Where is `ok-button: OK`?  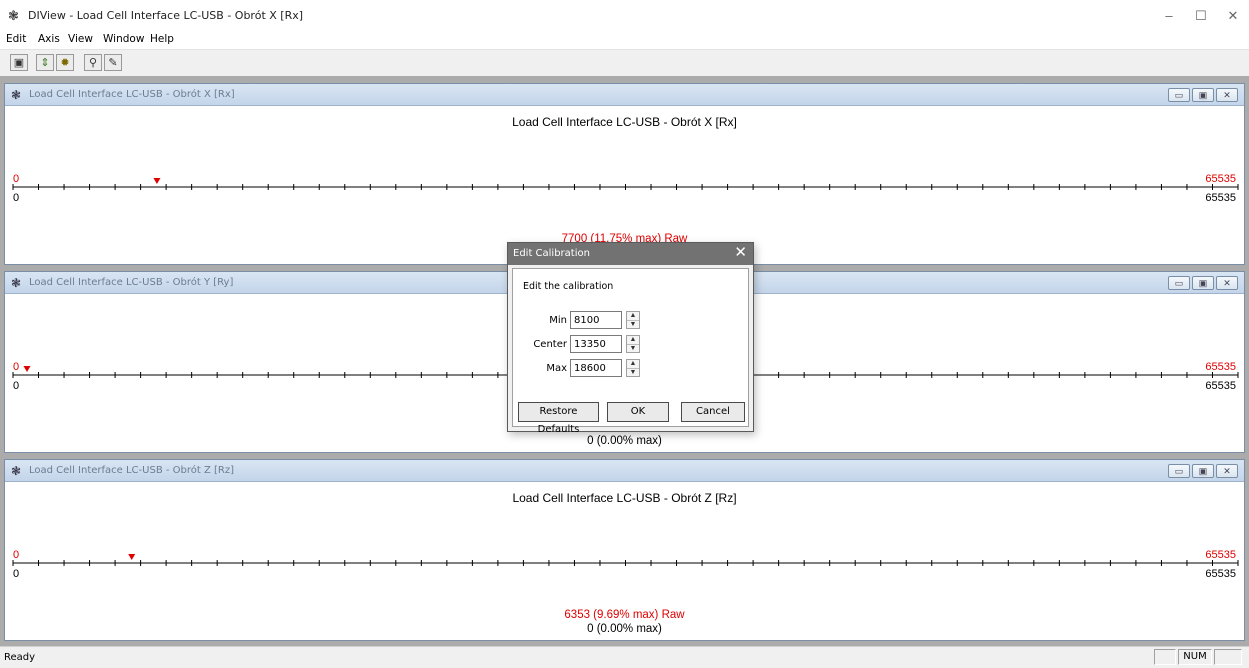 ok-button: OK is located at coordinates (638, 412).